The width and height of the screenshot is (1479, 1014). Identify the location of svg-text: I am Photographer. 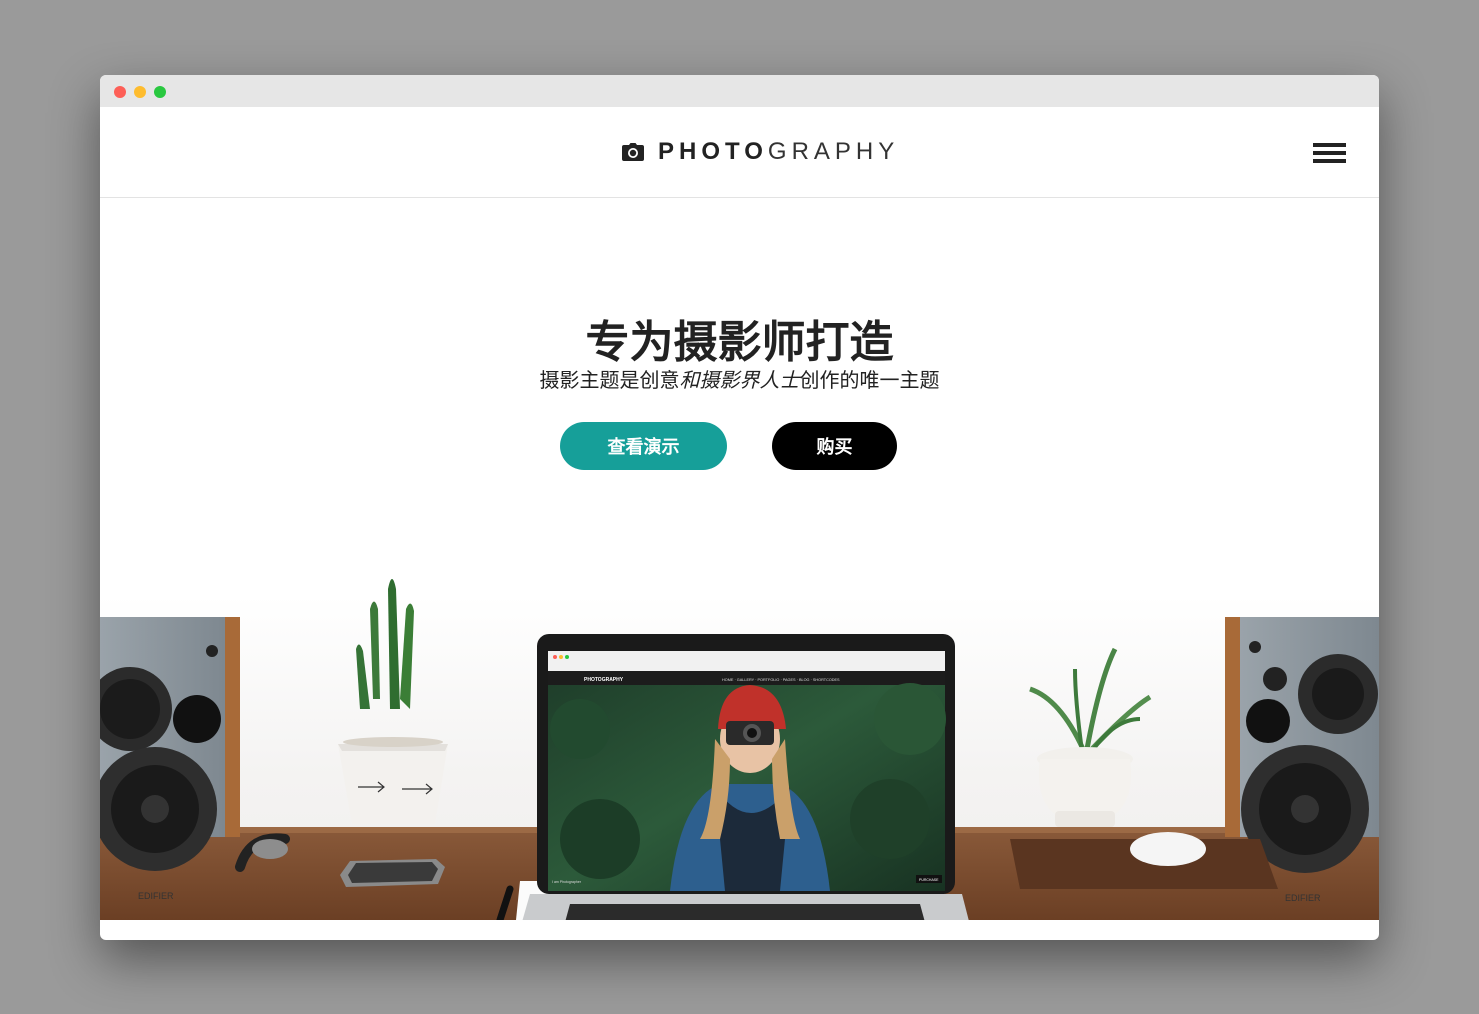
(567, 882).